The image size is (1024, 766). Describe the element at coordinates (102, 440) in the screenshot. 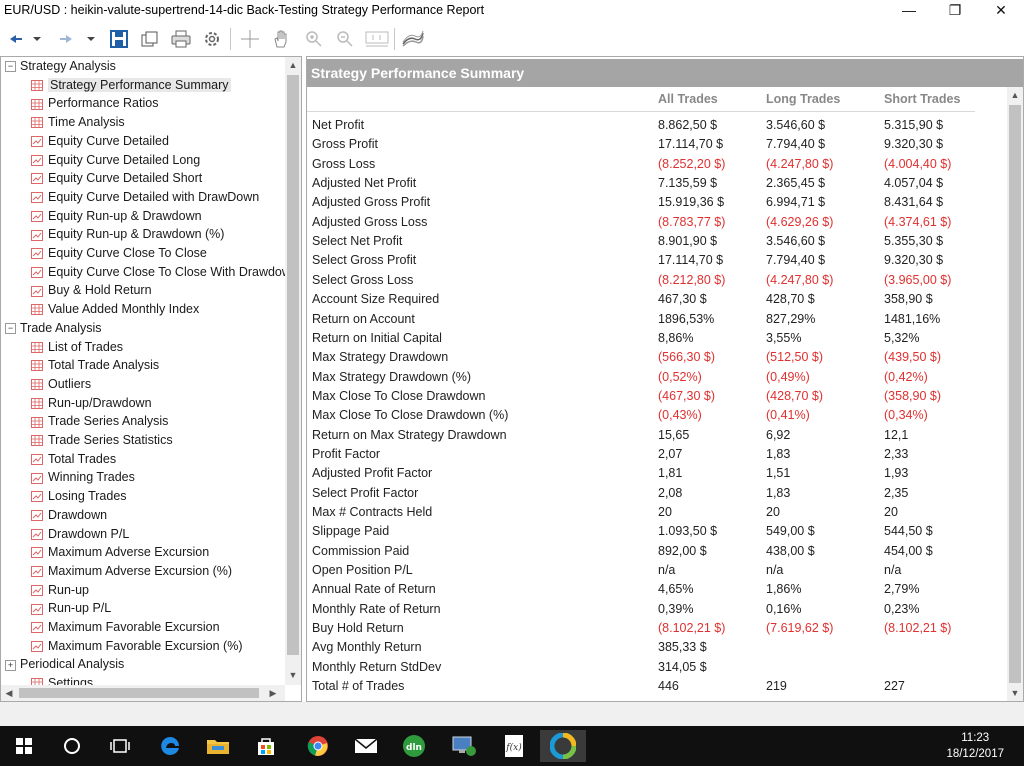

I see `tree-item-trade-series-statistics: Trade Series Statistics` at that location.